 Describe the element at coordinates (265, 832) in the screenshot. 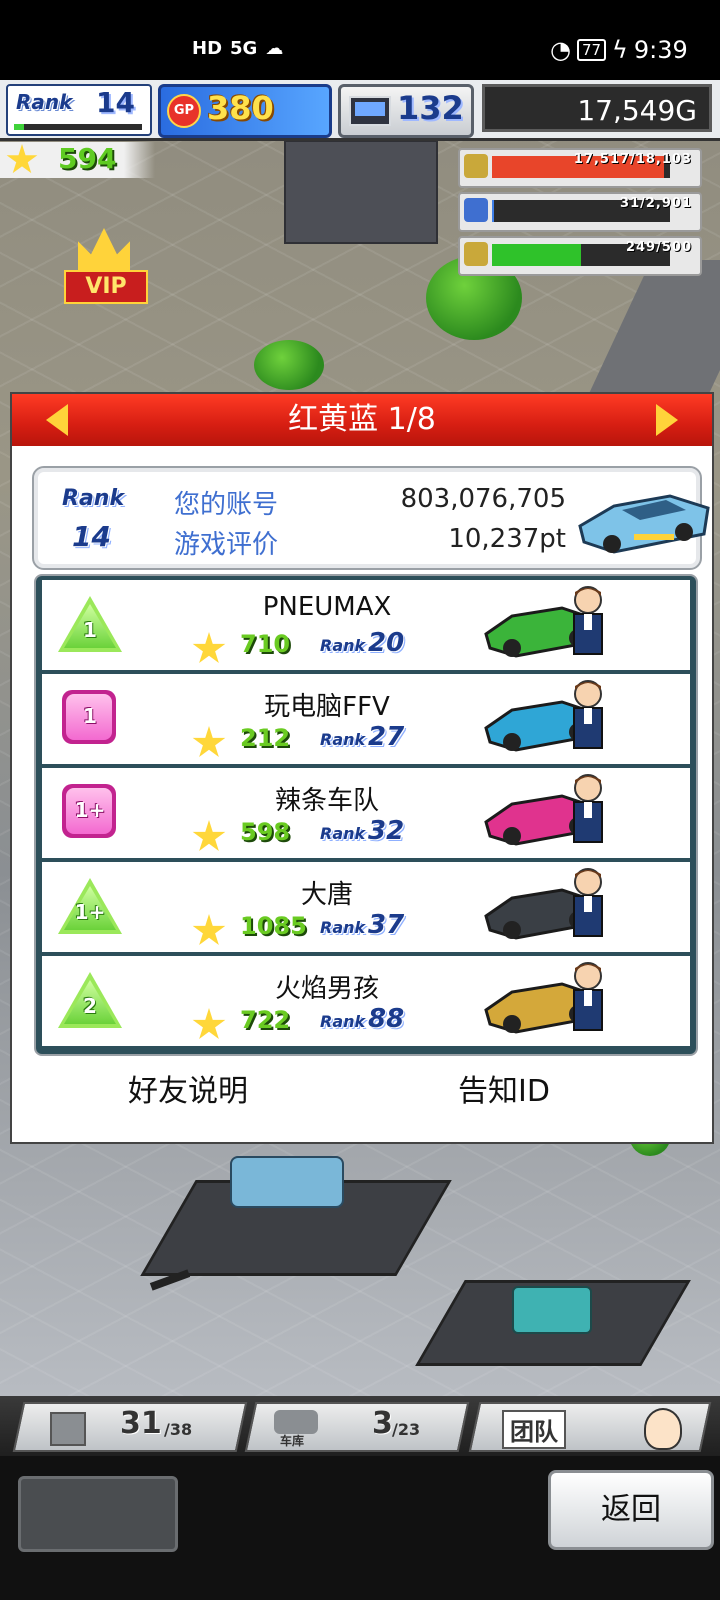

I see `friend-stars: 598` at that location.